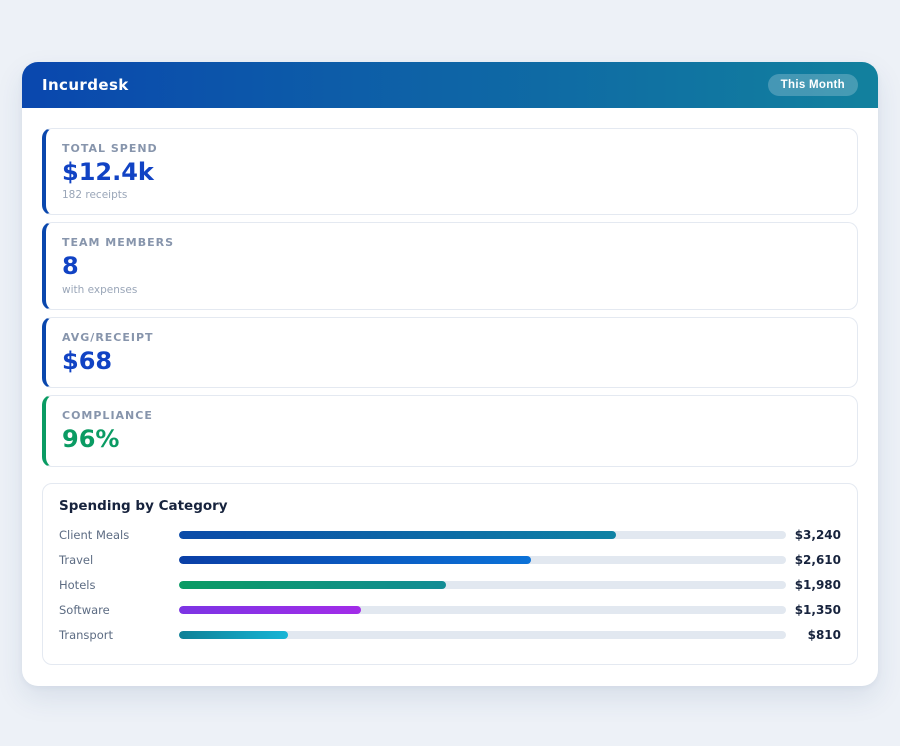  I want to click on category-label: Hotels, so click(77, 585).